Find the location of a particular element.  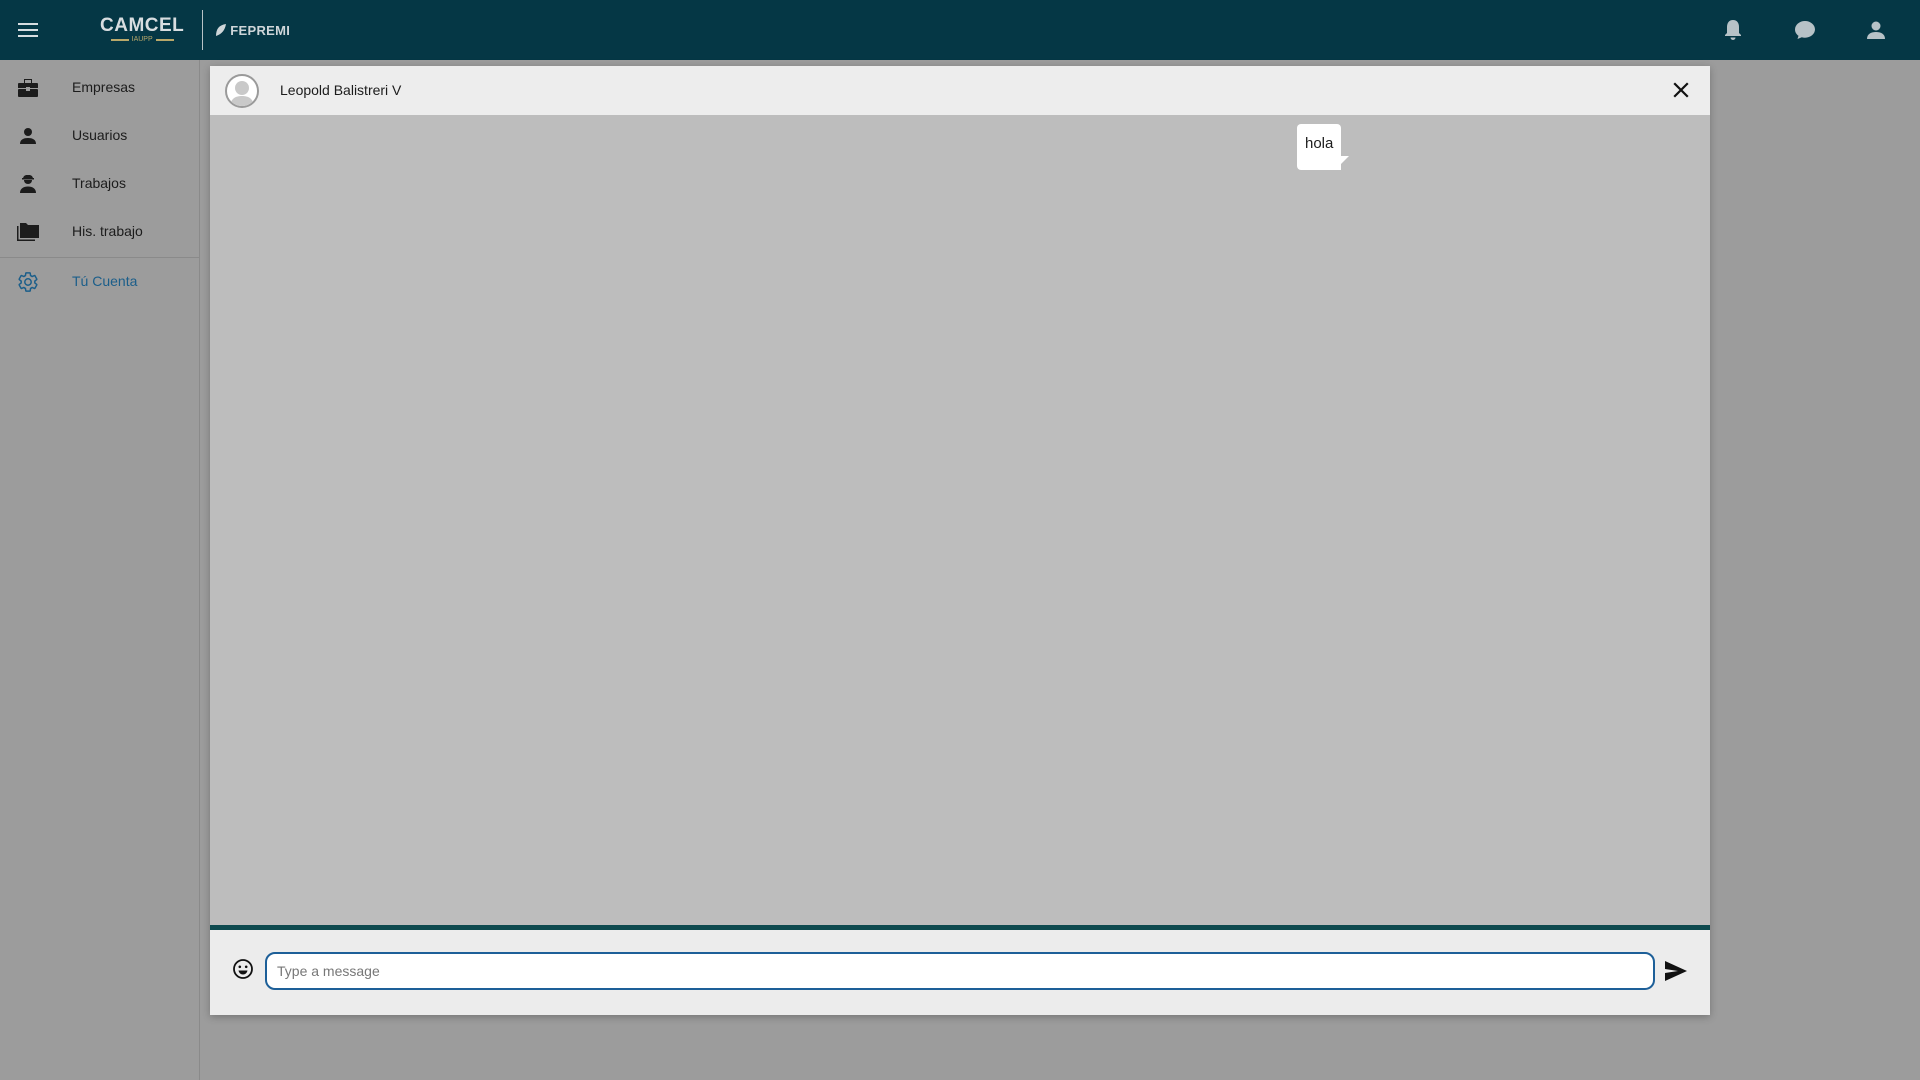

sidebar-item-usuarios: Usuarios is located at coordinates (100, 136).